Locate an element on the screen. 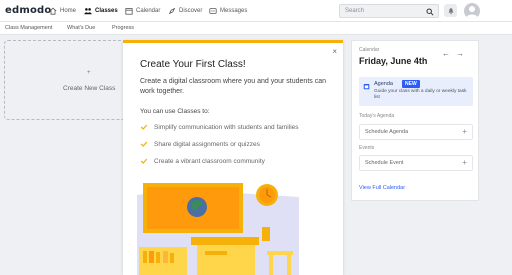 The image size is (512, 275). nav-calendar: Calendar is located at coordinates (142, 11).